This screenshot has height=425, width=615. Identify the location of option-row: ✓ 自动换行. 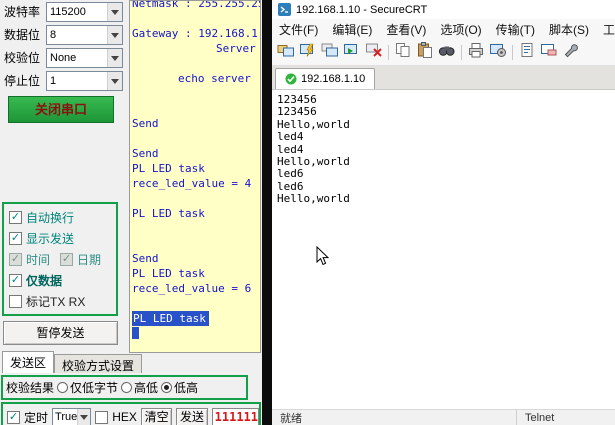
(62, 217).